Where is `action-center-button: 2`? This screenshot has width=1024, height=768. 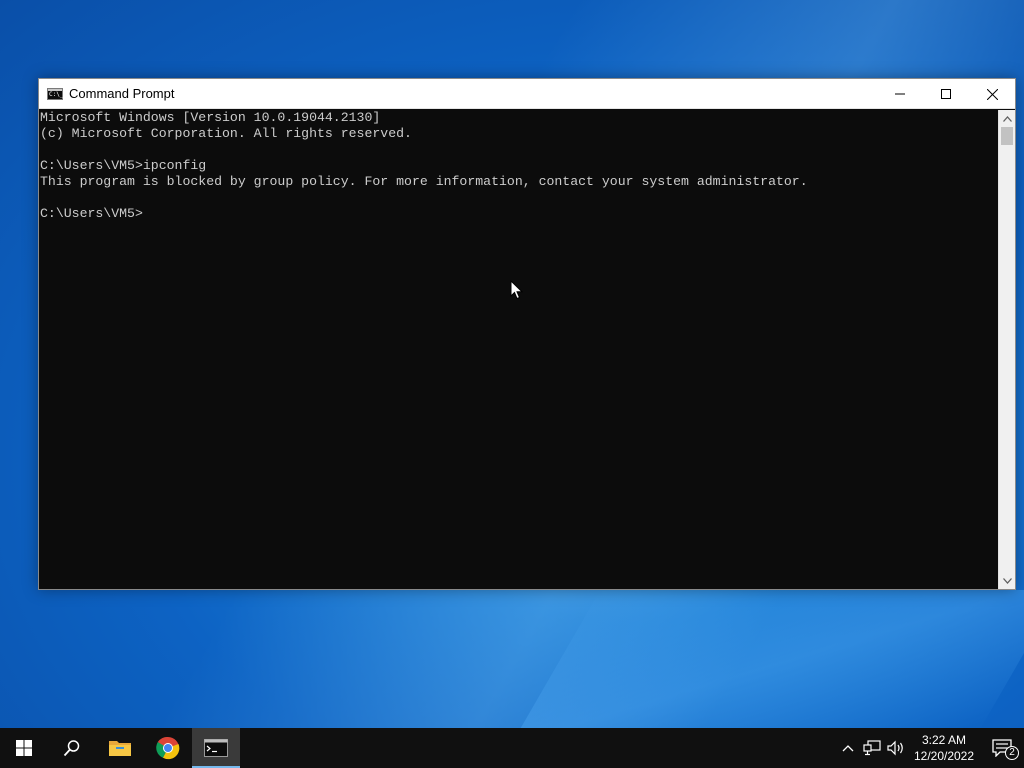
action-center-button: 2 is located at coordinates (1002, 748).